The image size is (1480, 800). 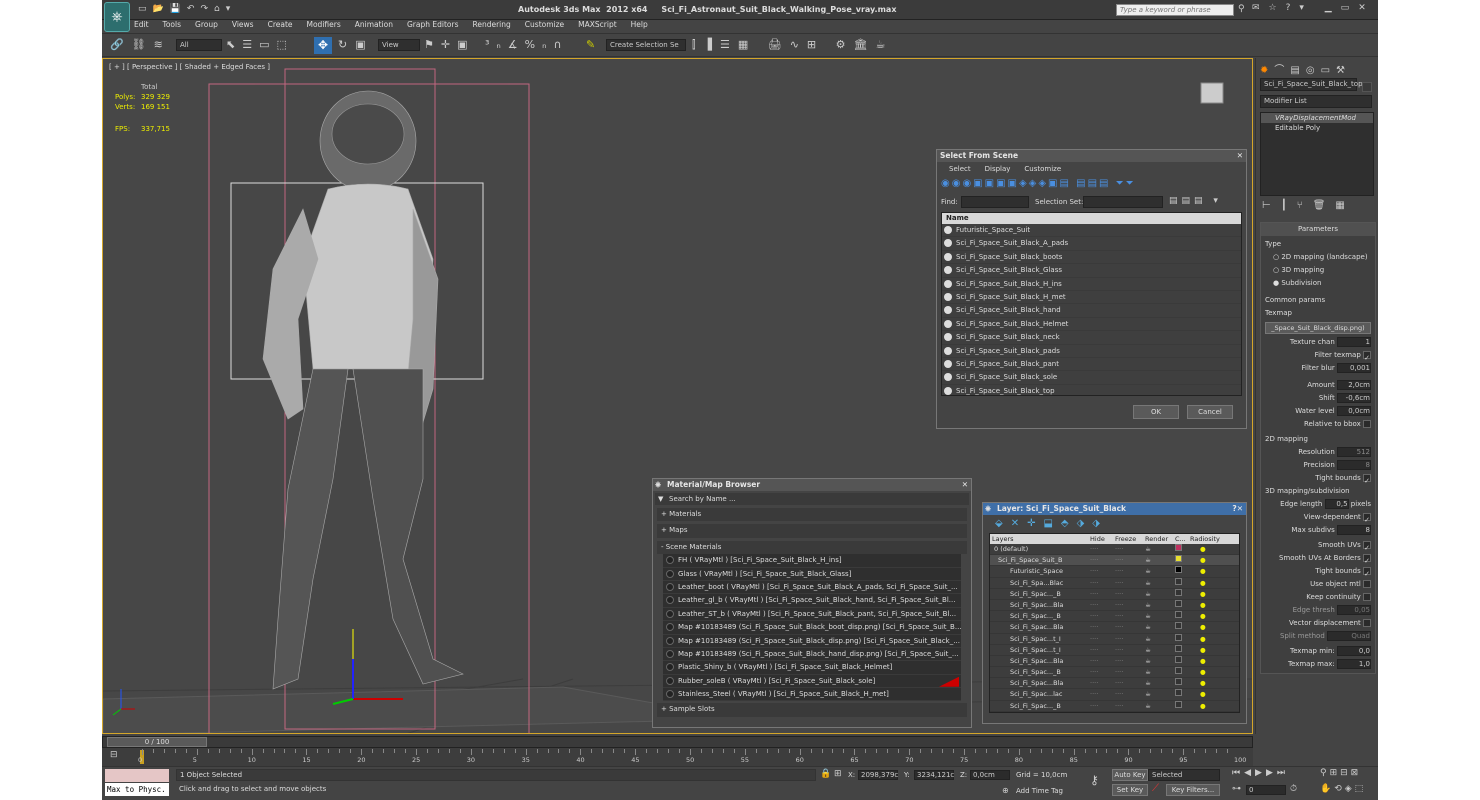 What do you see at coordinates (1114, 561) in the screenshot?
I see `layer-row: Sci_Fi_Space_Suit_B ···· ···· ☕ ●` at bounding box center [1114, 561].